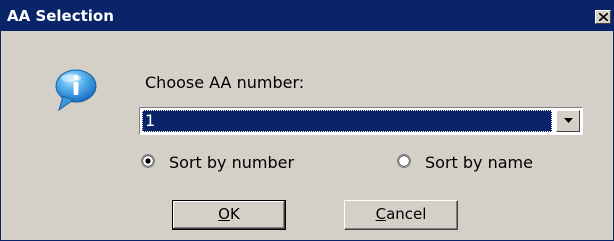  I want to click on close-icon, so click(603, 17).